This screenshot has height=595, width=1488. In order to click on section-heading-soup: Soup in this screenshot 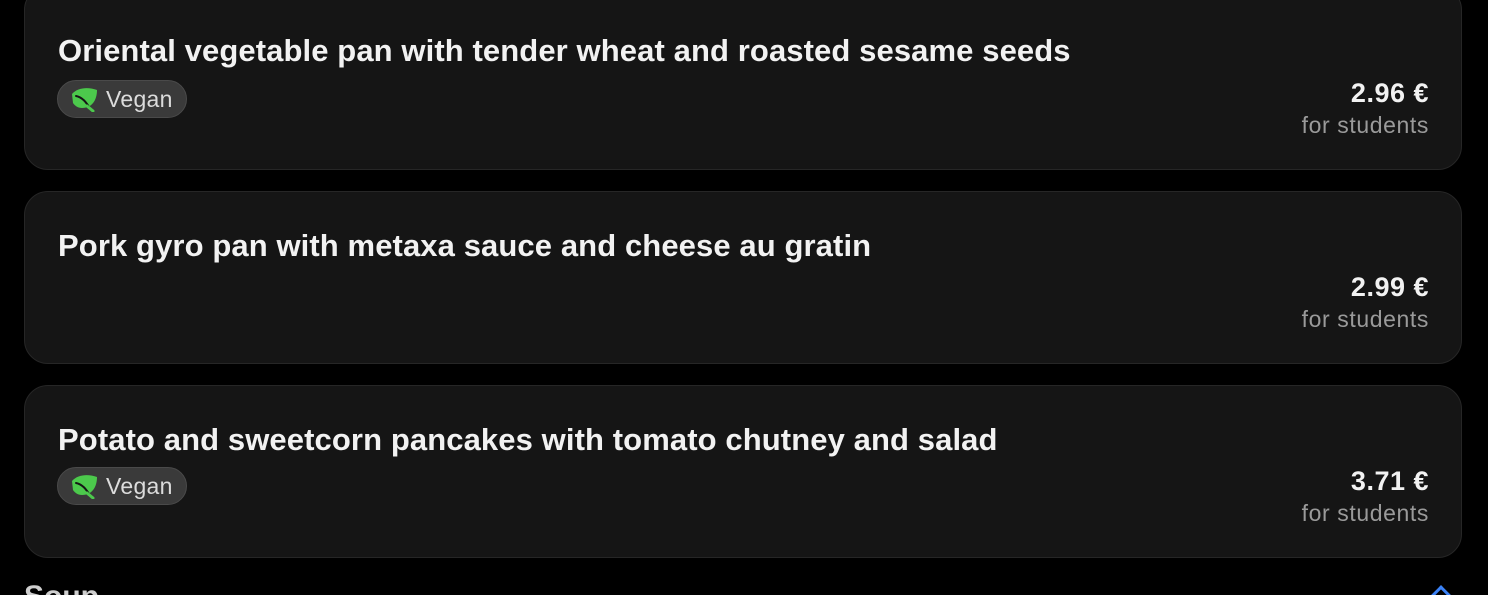, I will do `click(61, 587)`.